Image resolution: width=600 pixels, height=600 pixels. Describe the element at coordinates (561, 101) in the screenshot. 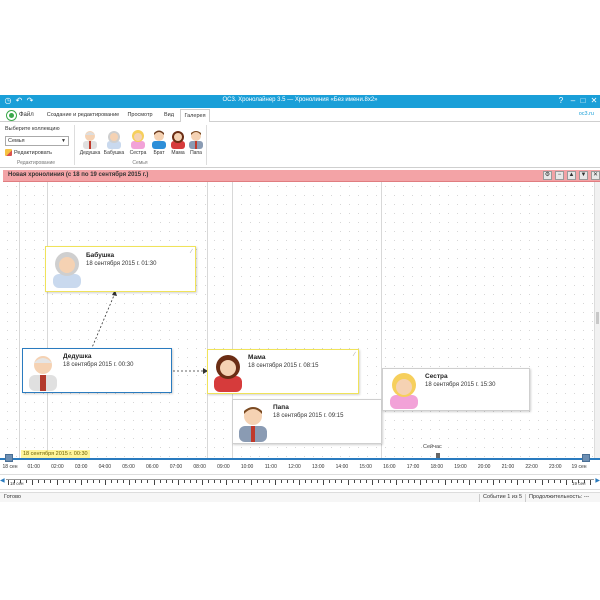

I see `help-icon: ?` at that location.